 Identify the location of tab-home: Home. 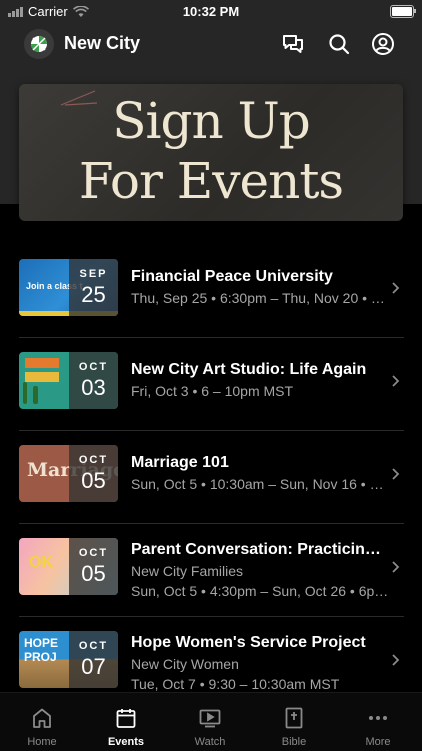
(42, 722).